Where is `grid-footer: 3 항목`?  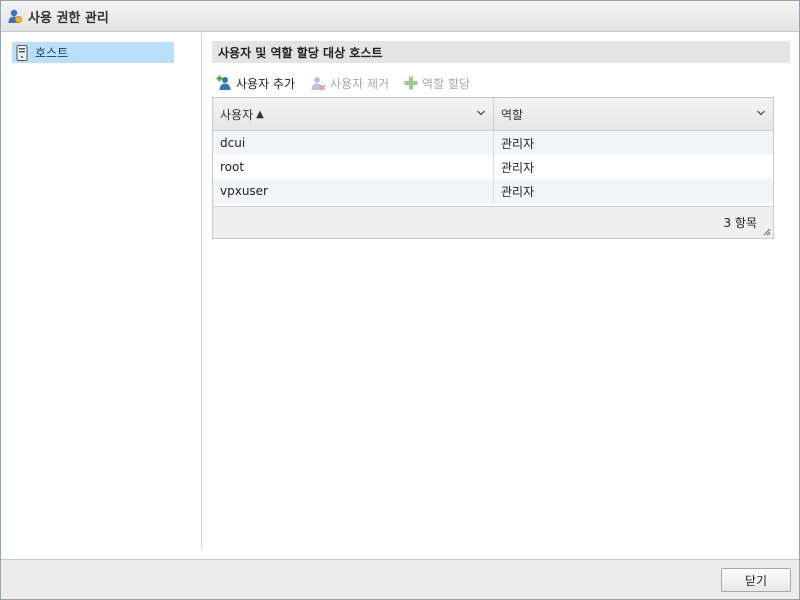
grid-footer: 3 항목 is located at coordinates (493, 222).